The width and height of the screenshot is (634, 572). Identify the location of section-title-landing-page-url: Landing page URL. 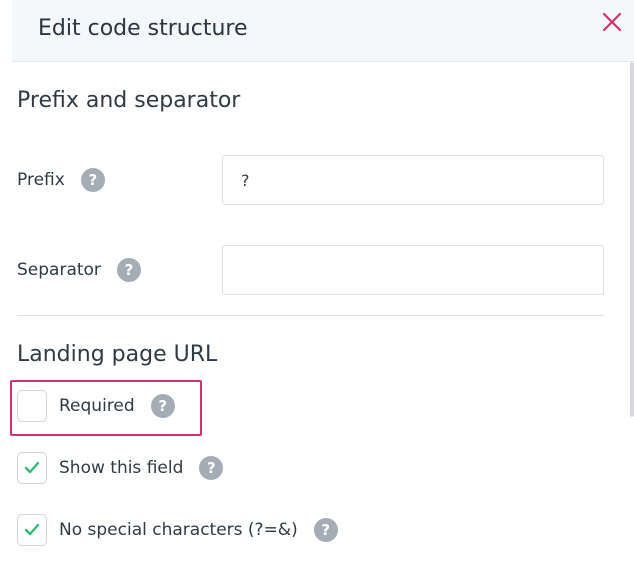
(117, 354).